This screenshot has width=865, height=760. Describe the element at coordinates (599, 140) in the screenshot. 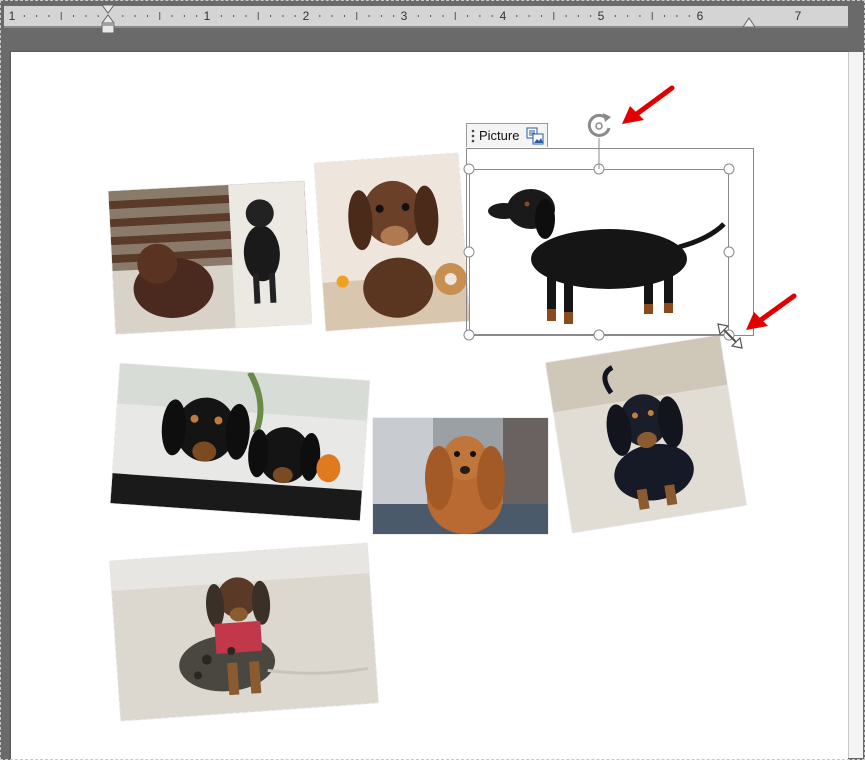

I see `rotate-handle-icon` at that location.